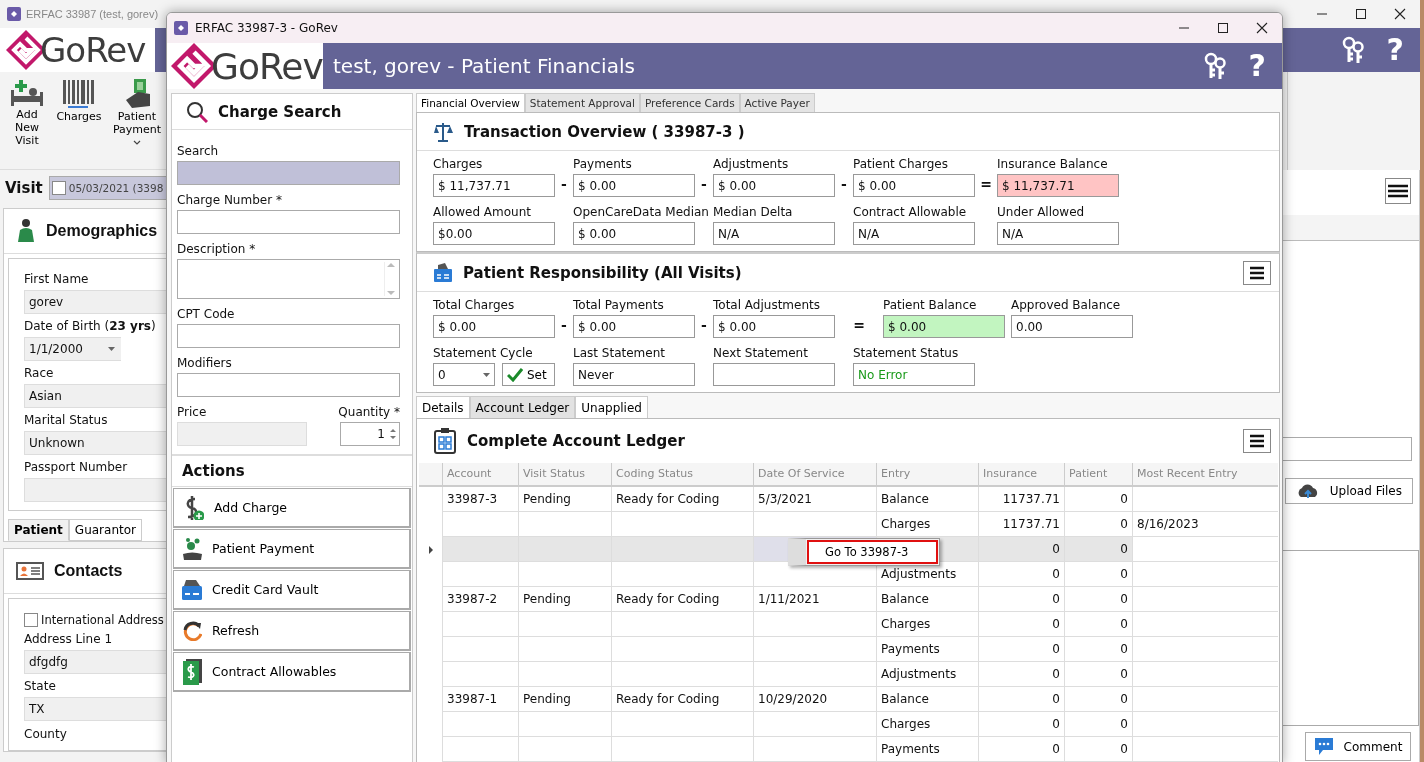 Image resolution: width=1424 pixels, height=762 pixels. Describe the element at coordinates (292, 508) in the screenshot. I see `action-button: Add Charge` at that location.